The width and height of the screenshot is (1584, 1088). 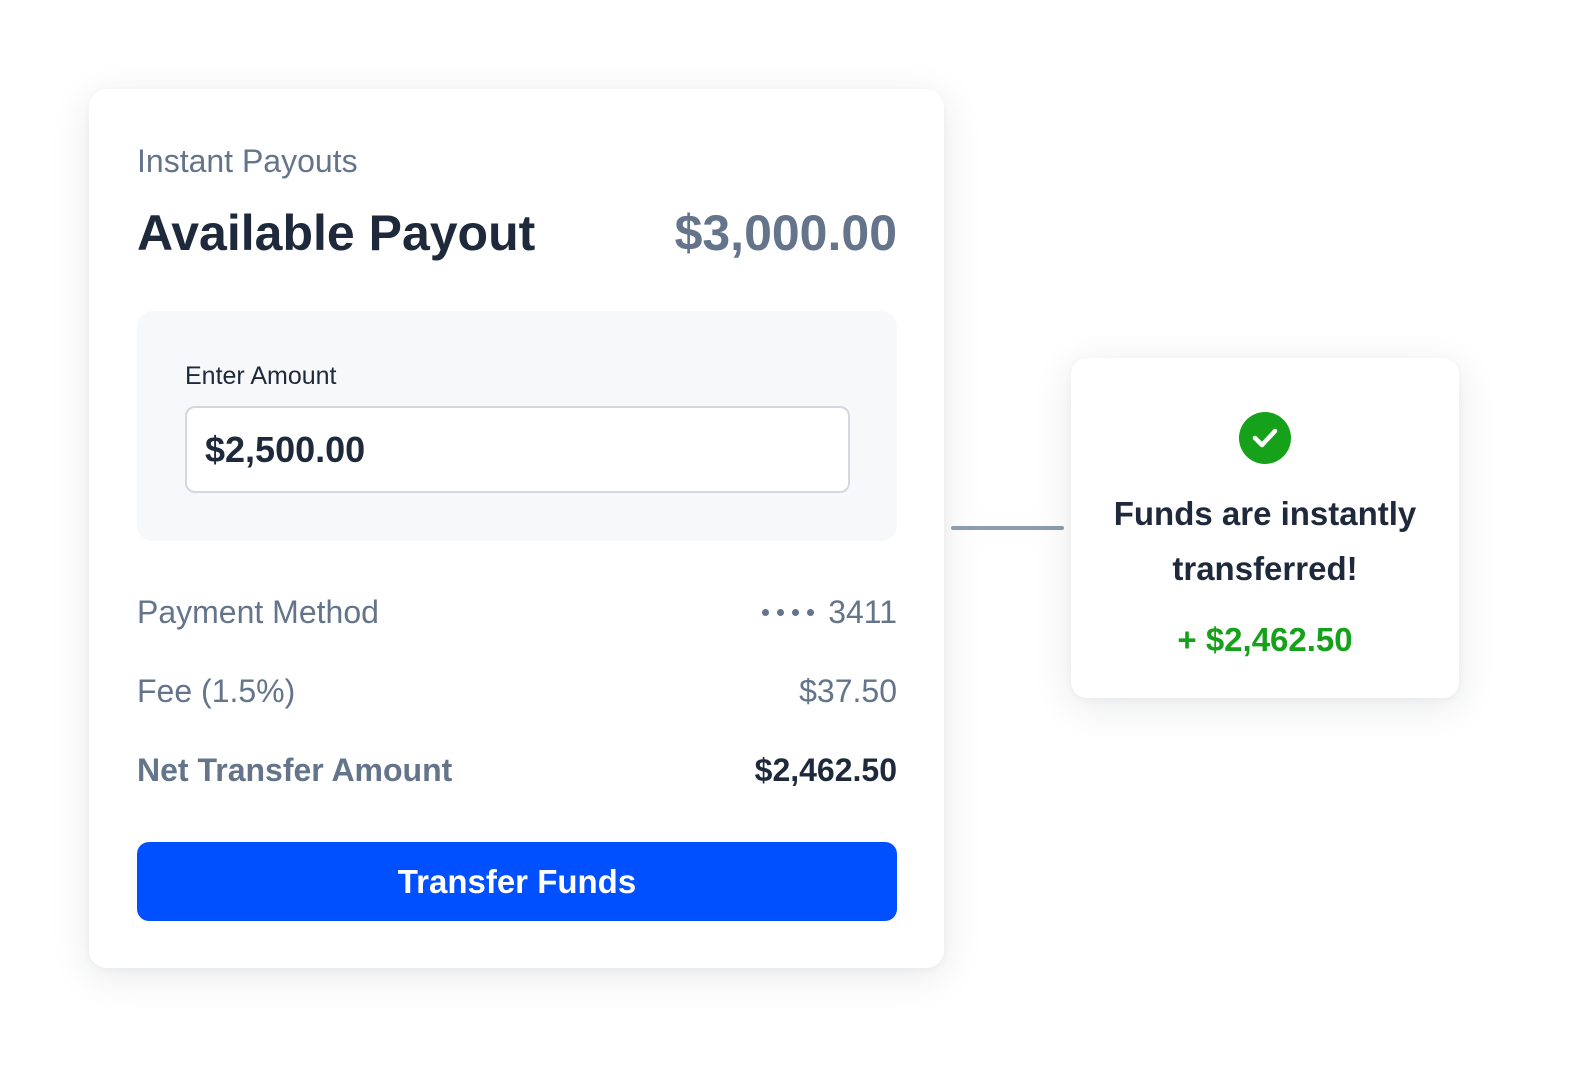 I want to click on payment-method-value: 3411, so click(x=829, y=612).